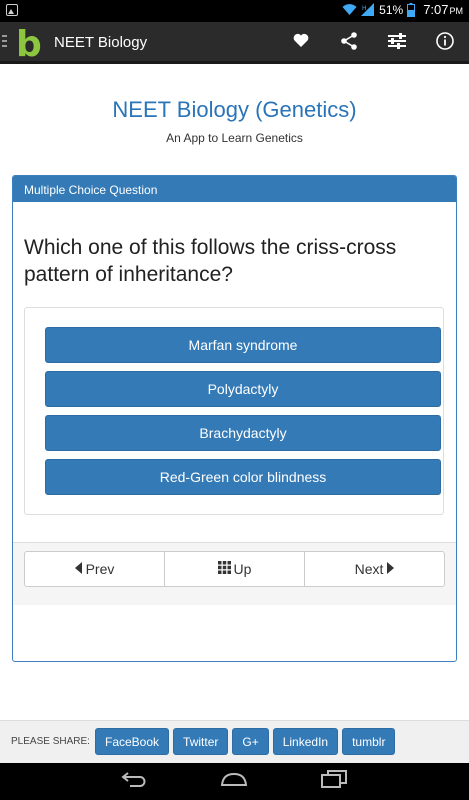 The image size is (469, 800). Describe the element at coordinates (132, 741) in the screenshot. I see `share-facebook-button: FaceBook` at that location.